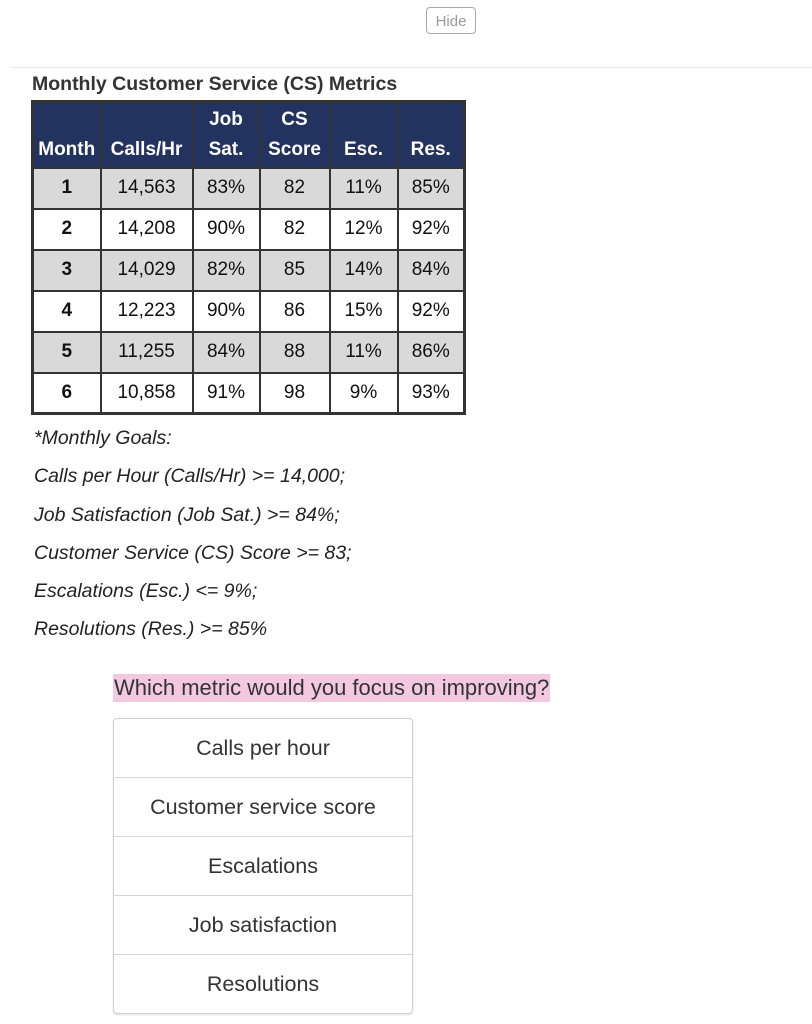  Describe the element at coordinates (363, 393) in the screenshot. I see `cell-esc: 9%` at that location.